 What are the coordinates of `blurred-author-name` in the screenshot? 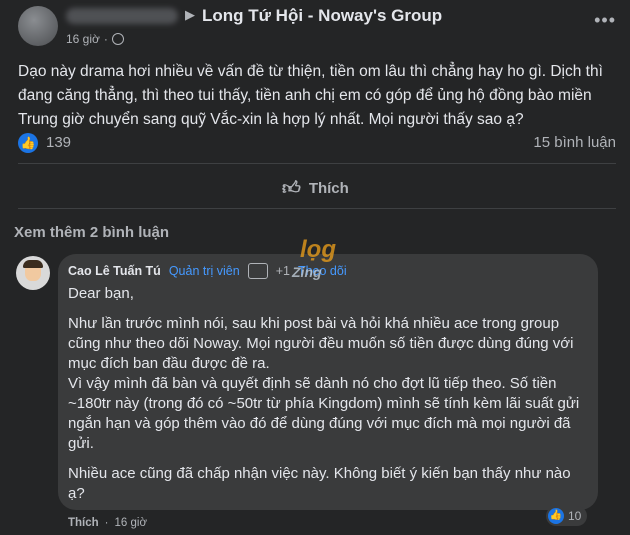 It's located at (122, 16).